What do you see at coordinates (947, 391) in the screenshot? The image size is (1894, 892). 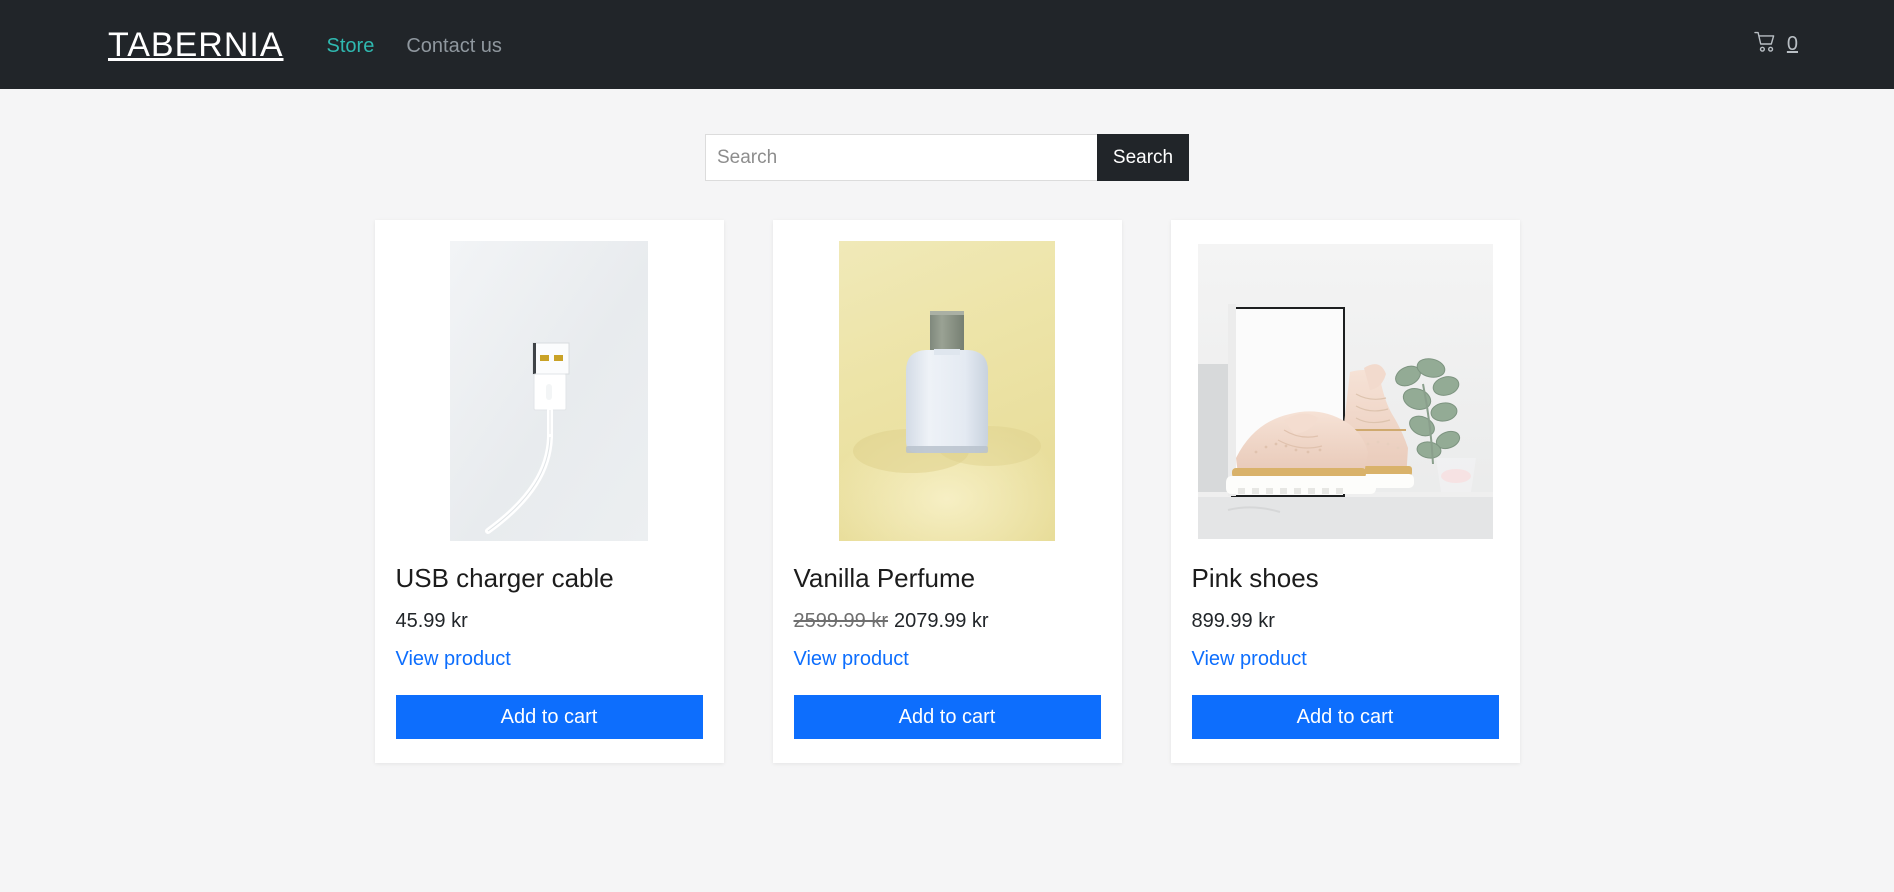 I see `product-image-vanilla-perfume` at bounding box center [947, 391].